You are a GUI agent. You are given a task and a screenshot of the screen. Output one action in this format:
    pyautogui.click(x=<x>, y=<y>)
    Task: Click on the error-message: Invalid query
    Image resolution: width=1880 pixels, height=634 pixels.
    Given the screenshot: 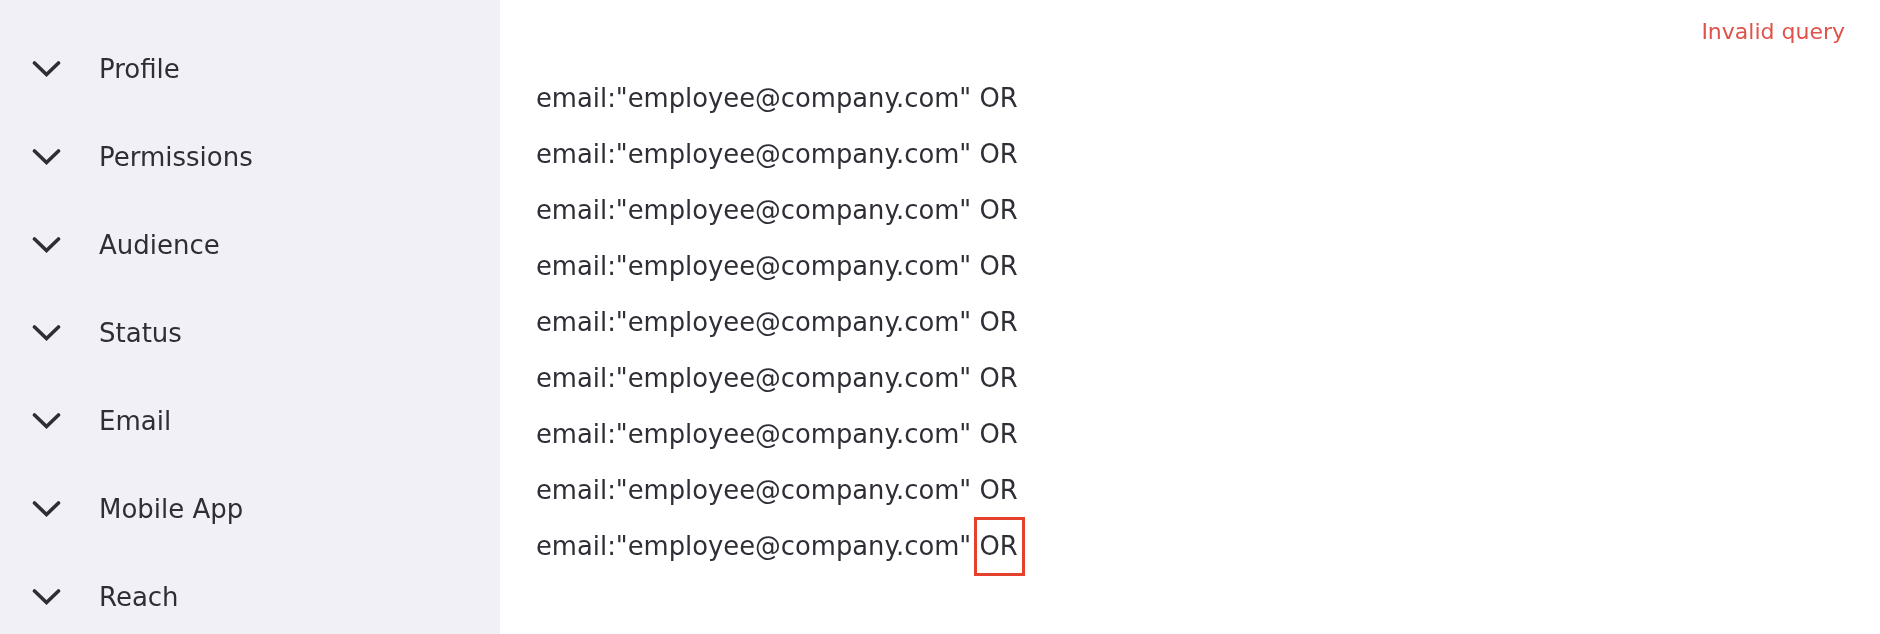 What is the action you would take?
    pyautogui.click(x=1773, y=32)
    